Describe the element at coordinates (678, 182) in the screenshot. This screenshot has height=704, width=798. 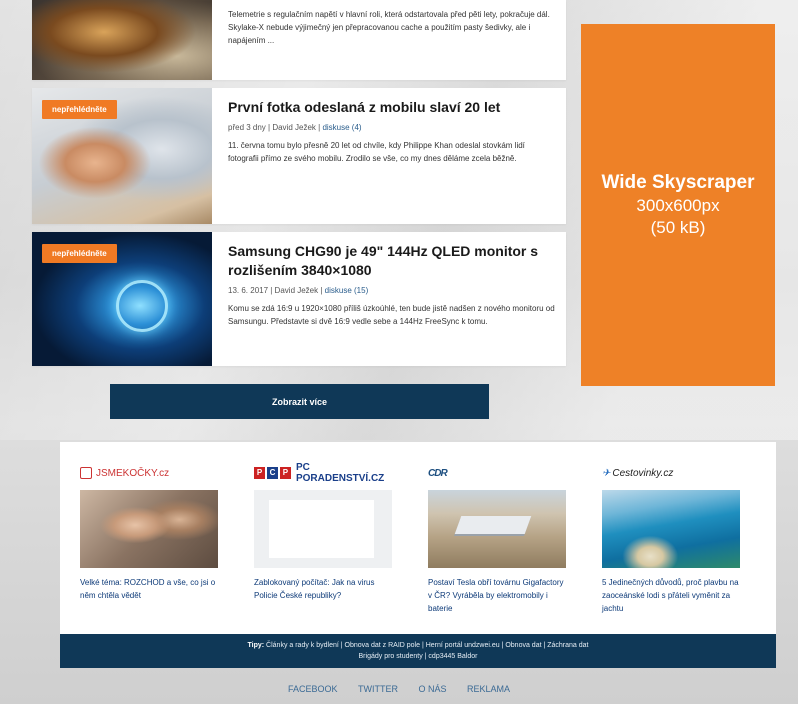
I see `ad-title: Wide Skyscraper` at that location.